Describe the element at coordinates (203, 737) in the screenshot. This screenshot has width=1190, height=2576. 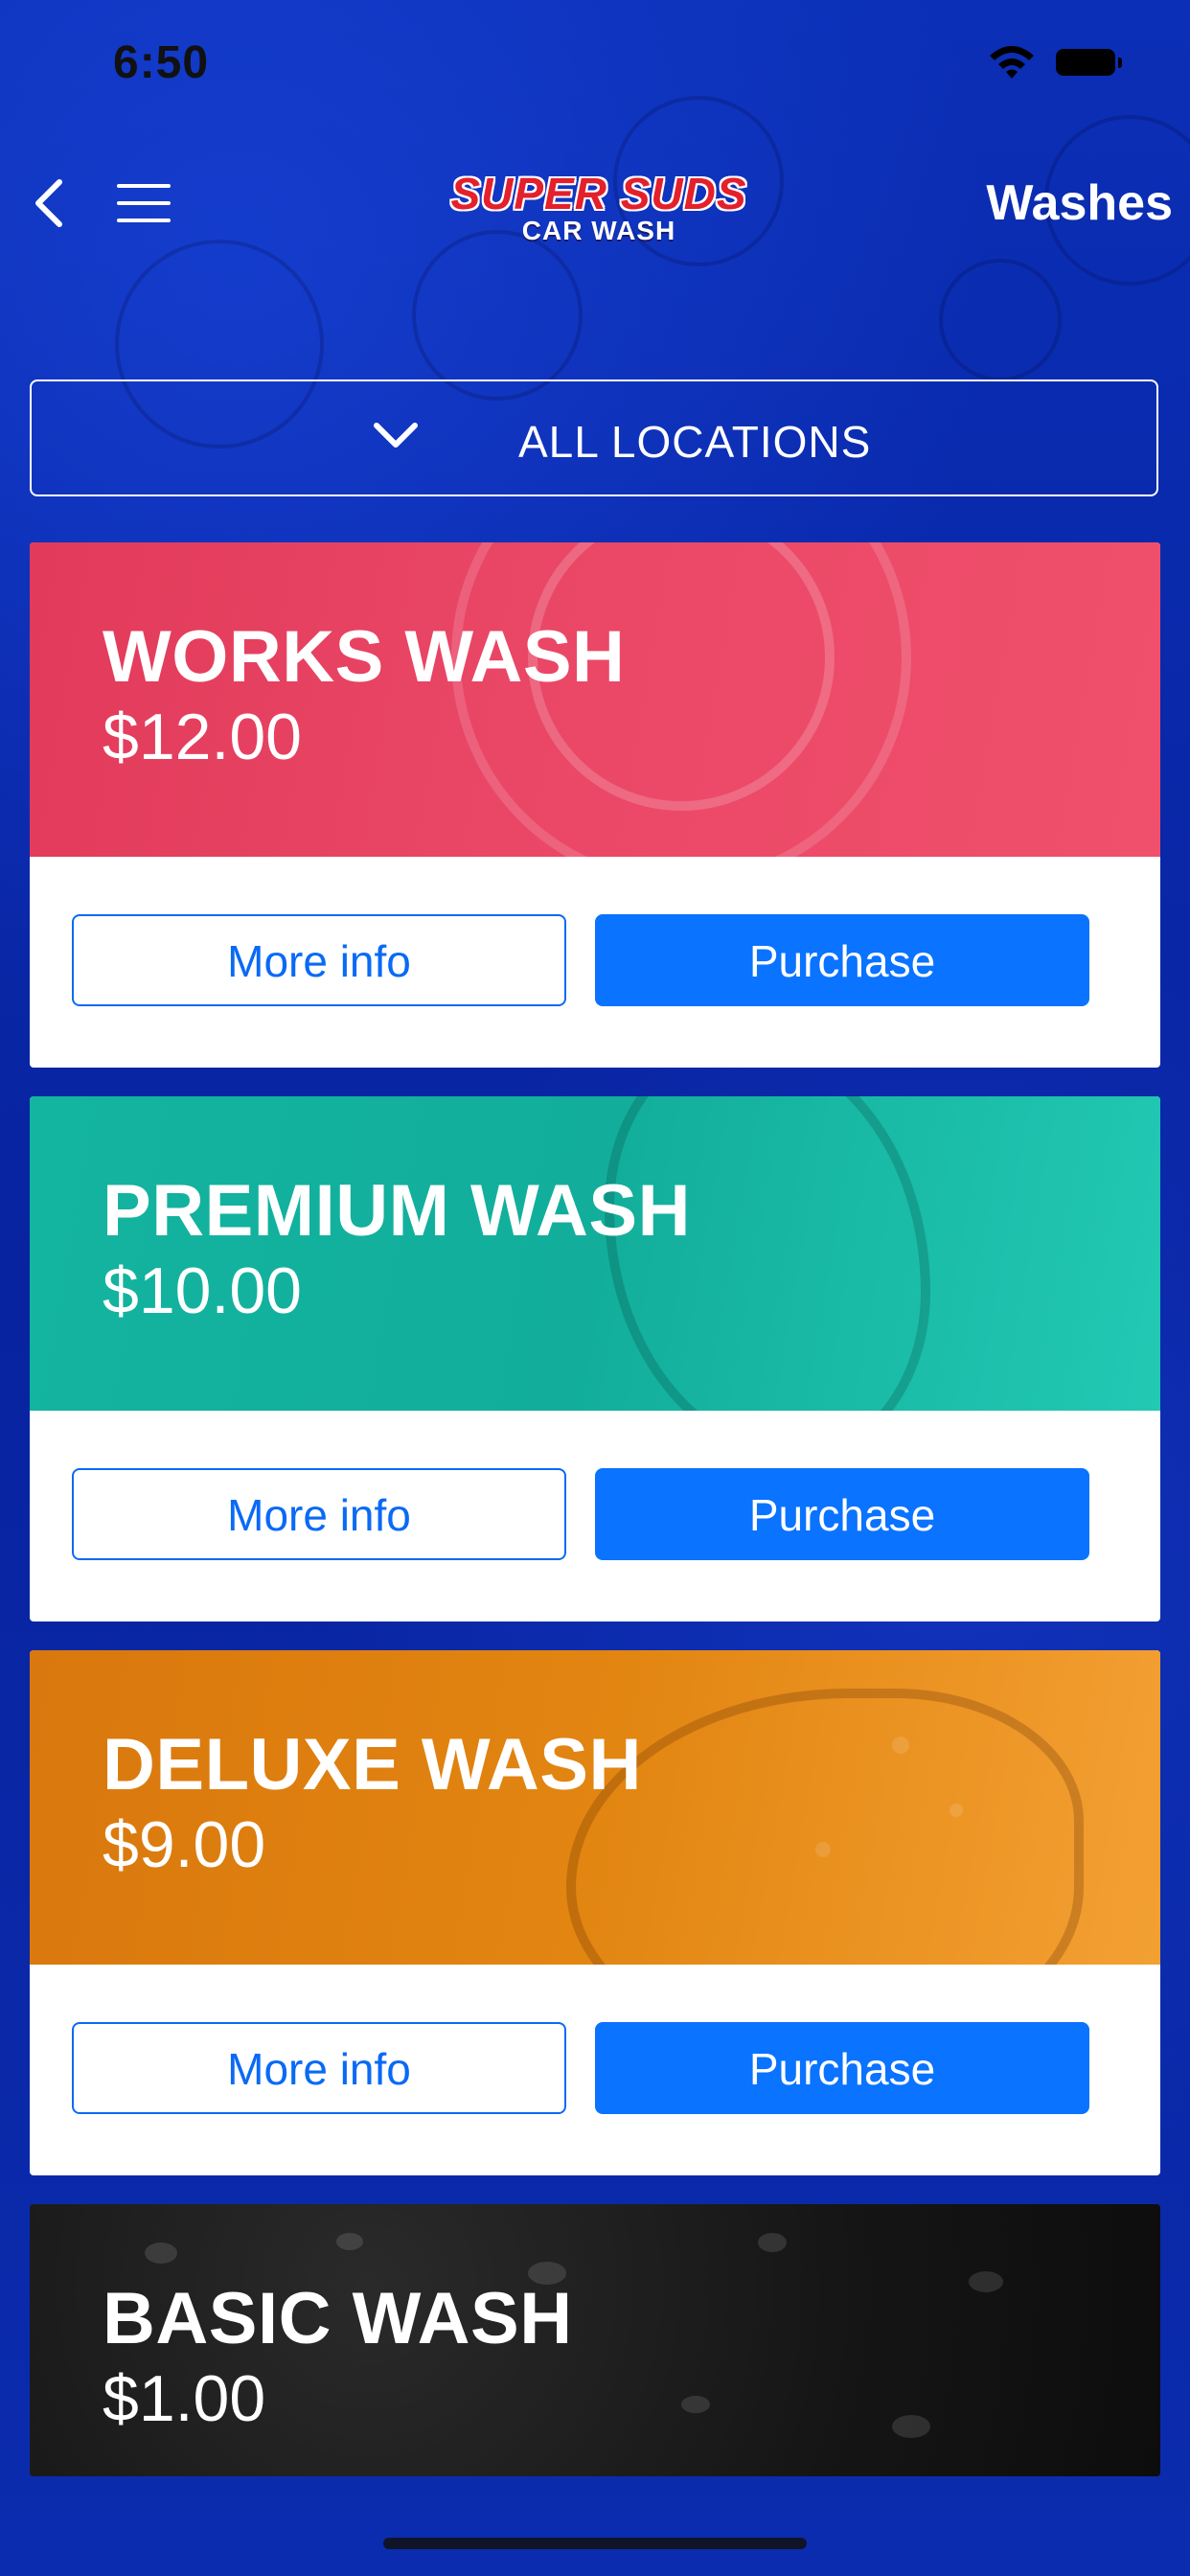
I see `wash-price: $12.00` at that location.